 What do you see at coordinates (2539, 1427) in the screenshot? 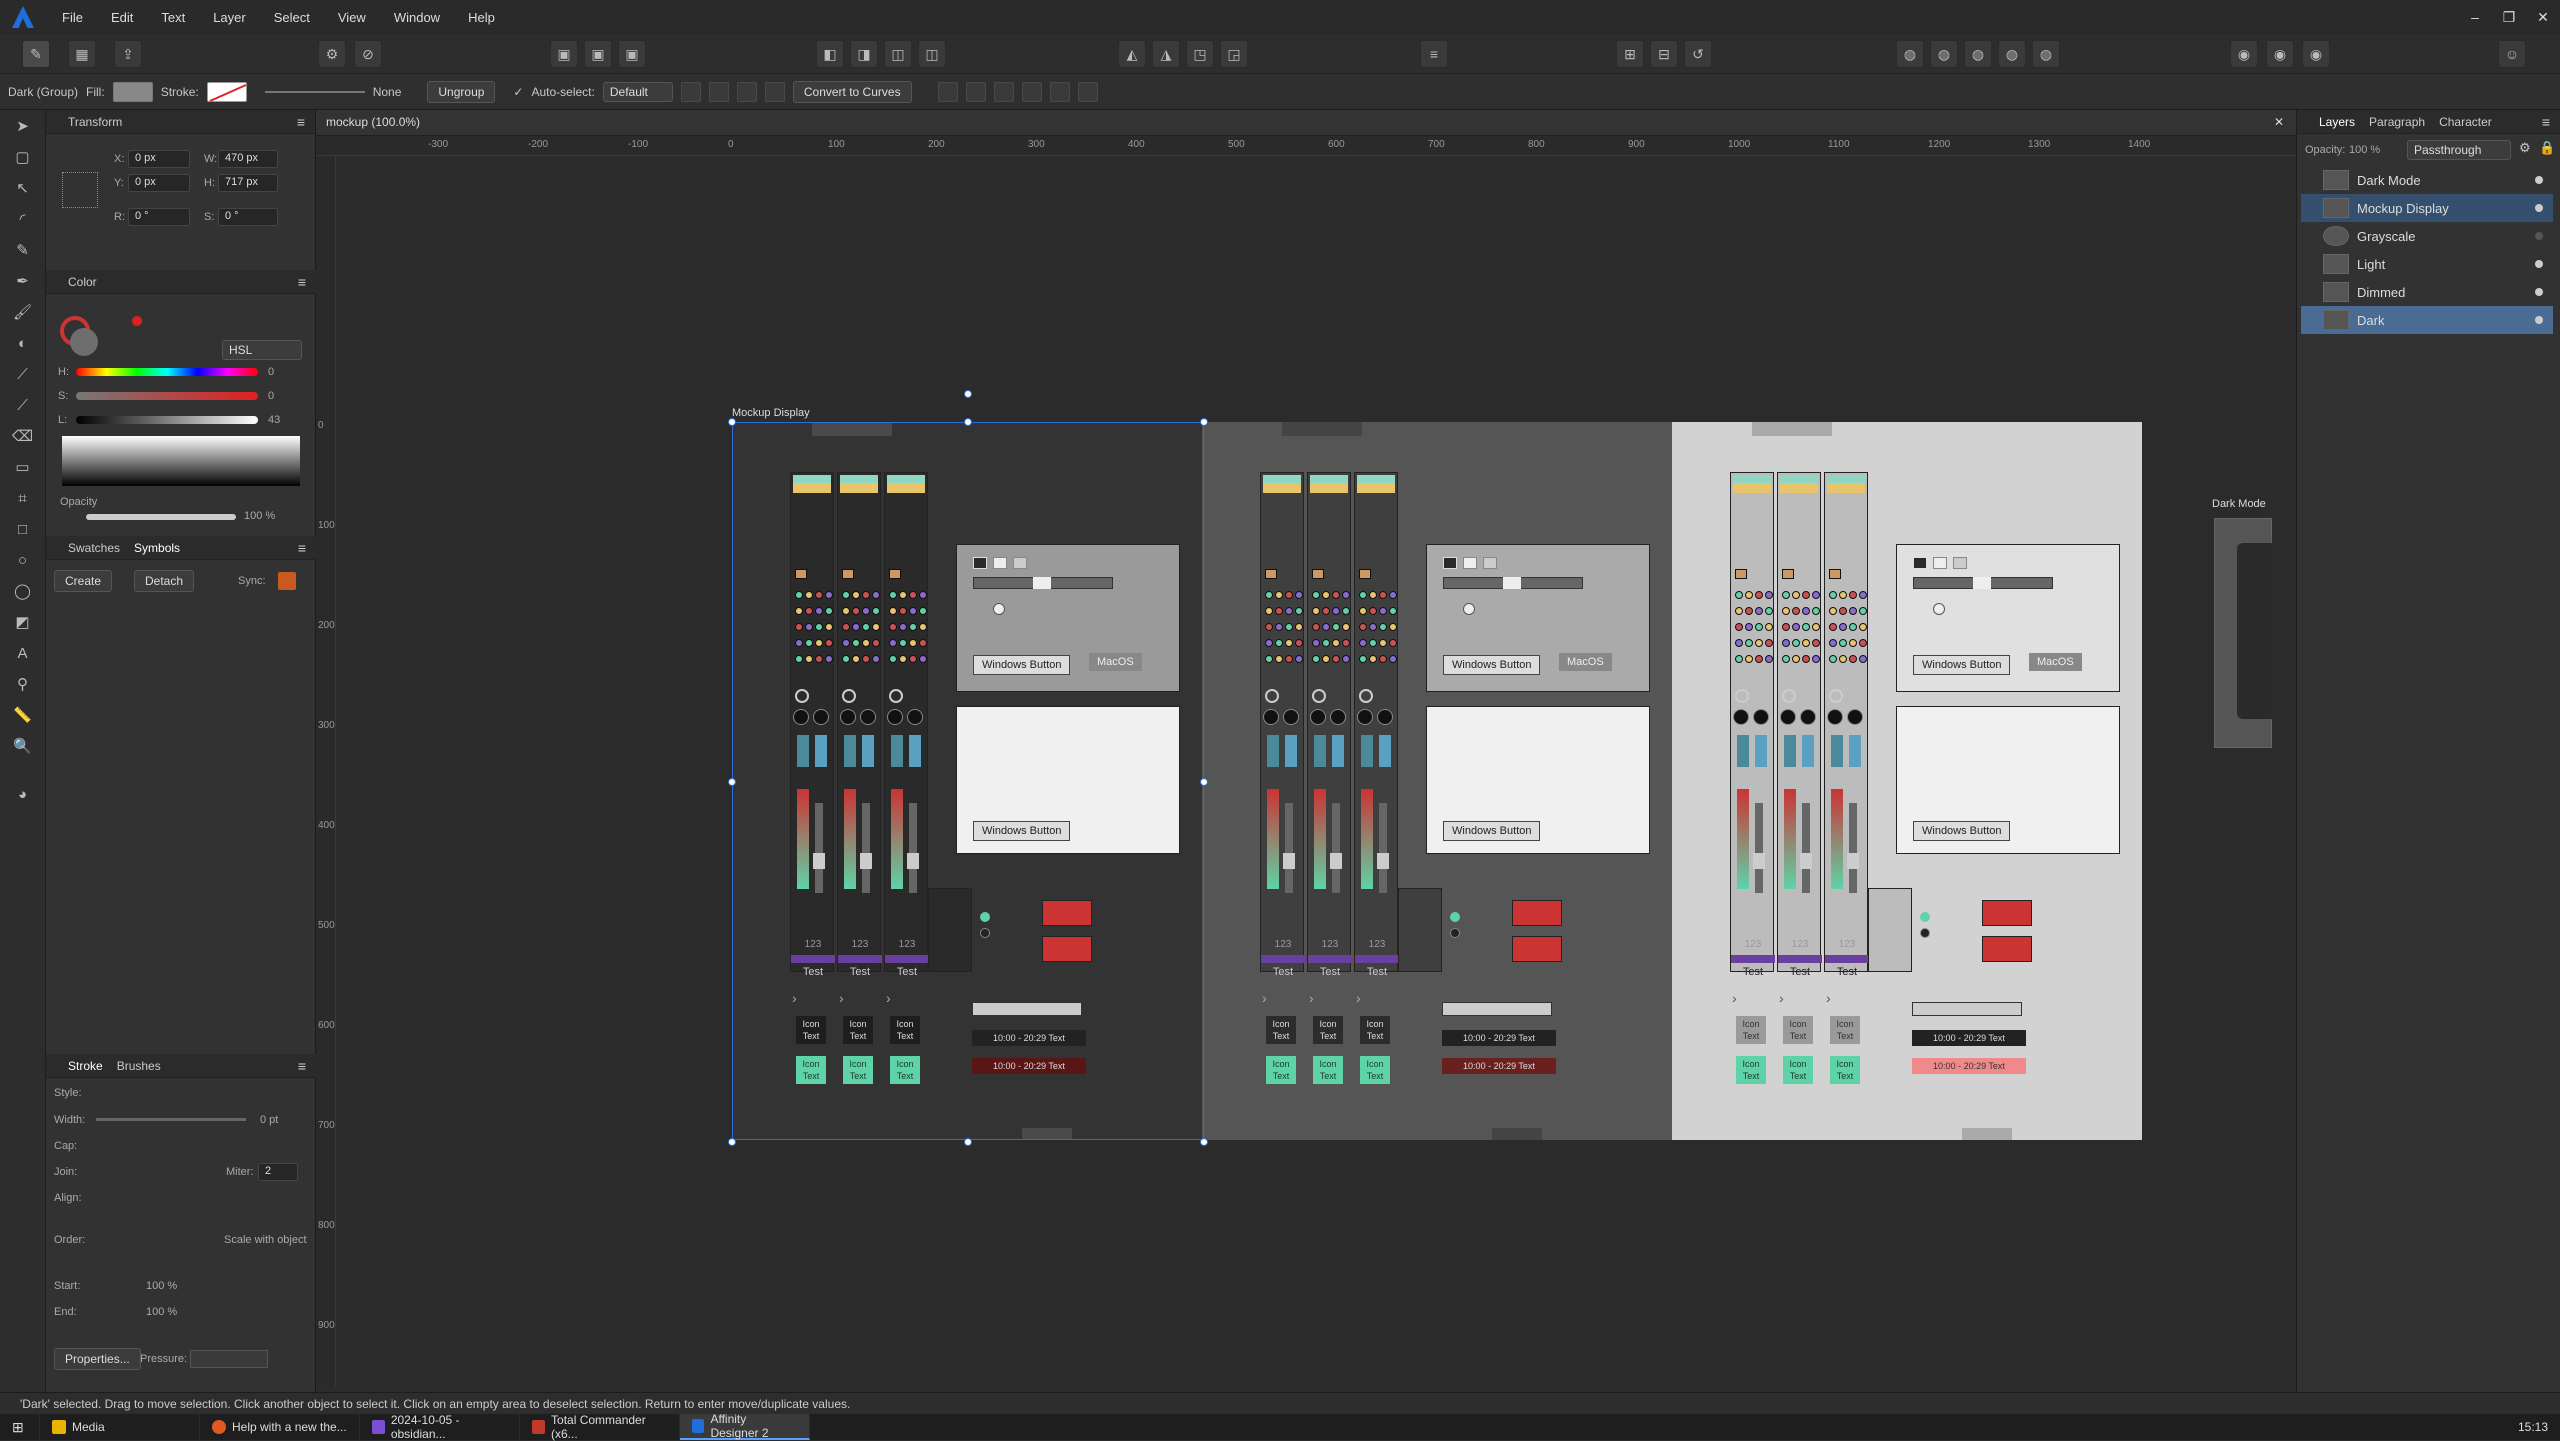
I see `clock: 15:13` at bounding box center [2539, 1427].